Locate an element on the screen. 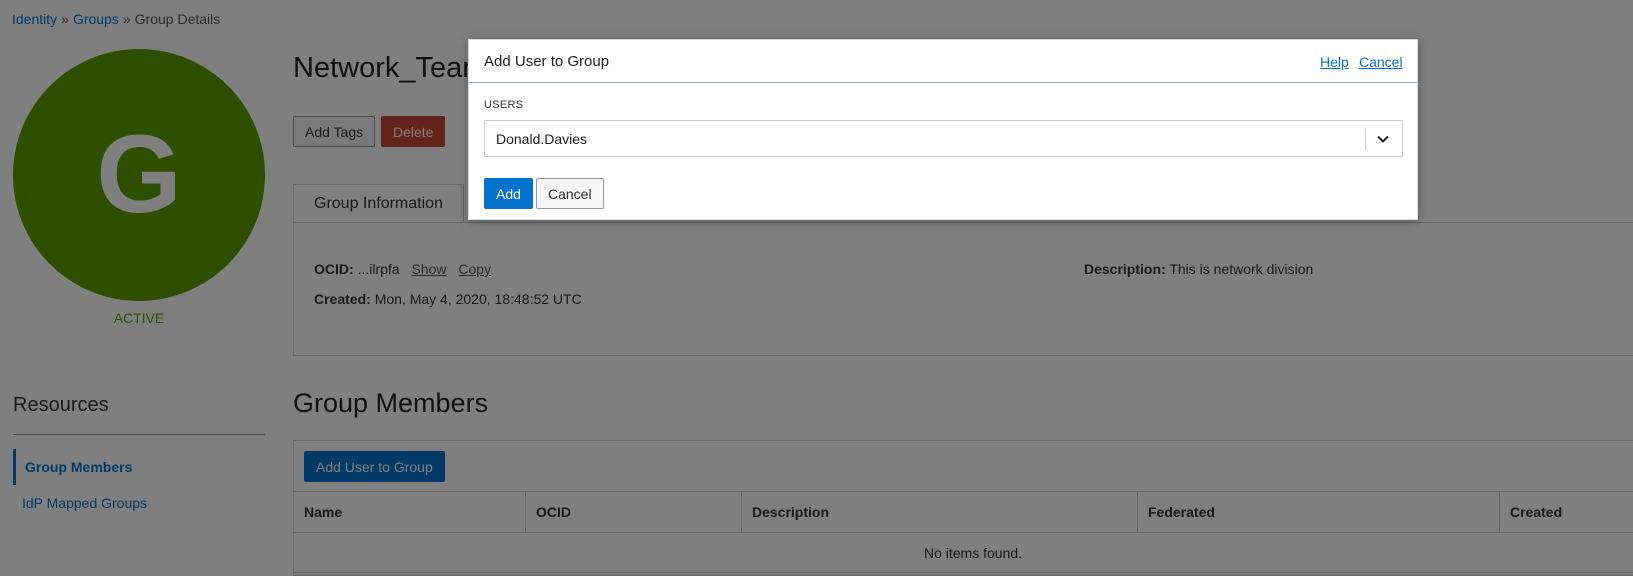 This screenshot has height=576, width=1633. dialog-title: Add User to Group is located at coordinates (547, 61).